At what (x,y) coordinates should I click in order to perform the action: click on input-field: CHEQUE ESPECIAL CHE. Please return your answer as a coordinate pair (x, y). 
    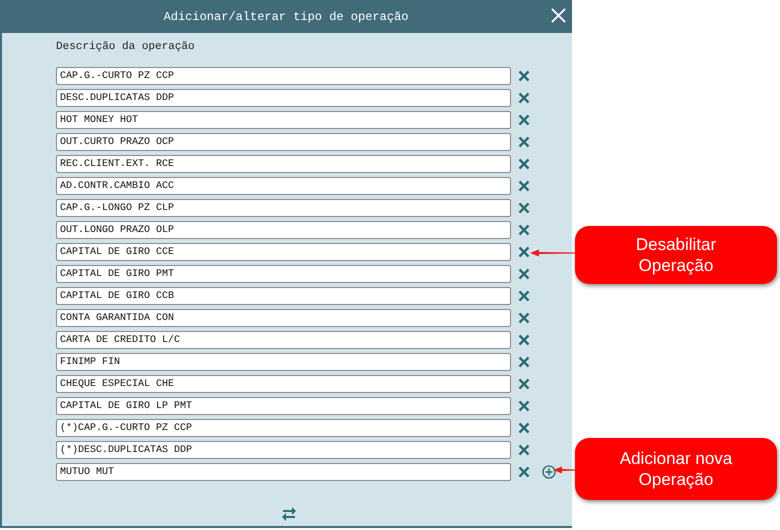
    Looking at the image, I should click on (283, 384).